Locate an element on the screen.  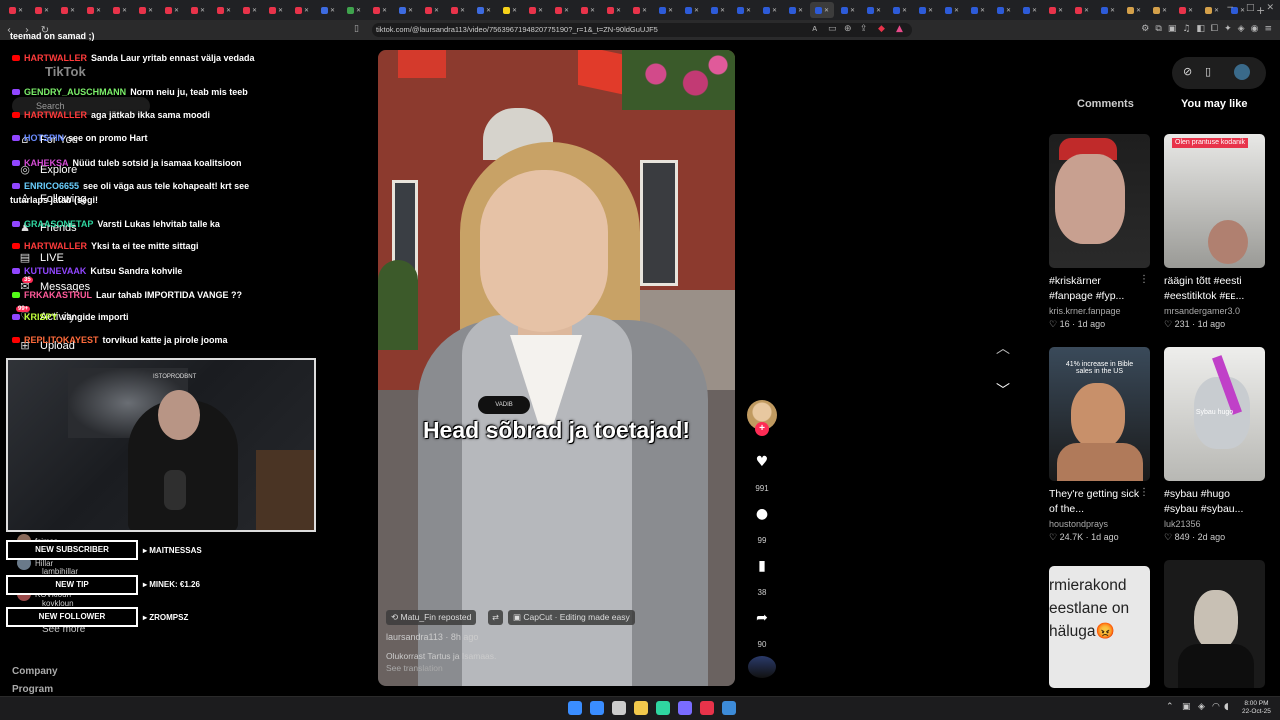
tab-search-icon: ⧠ is located at coordinates (1214, 29).